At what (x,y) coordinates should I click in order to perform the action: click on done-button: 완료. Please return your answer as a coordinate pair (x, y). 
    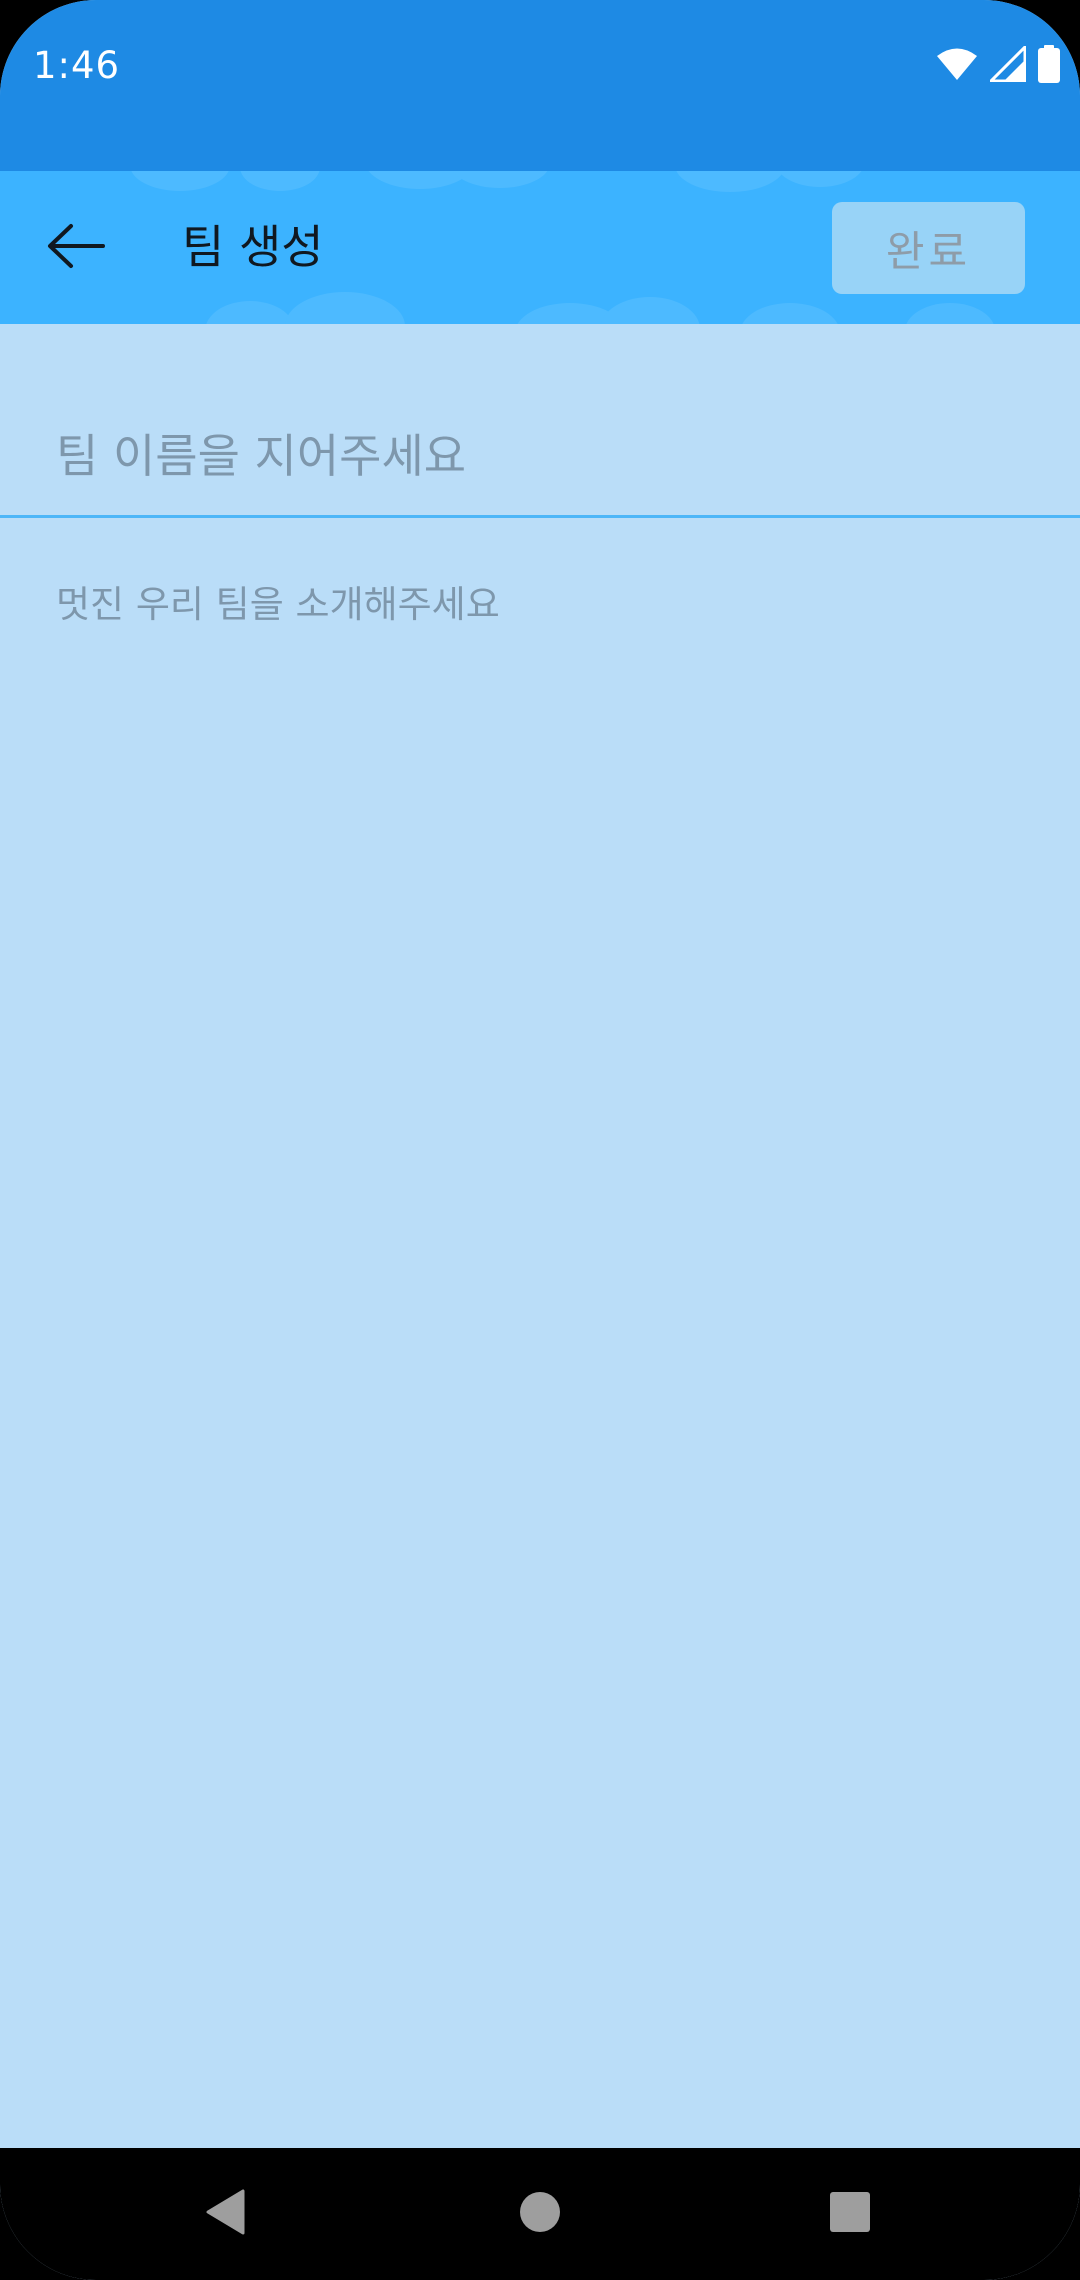
    Looking at the image, I should click on (928, 248).